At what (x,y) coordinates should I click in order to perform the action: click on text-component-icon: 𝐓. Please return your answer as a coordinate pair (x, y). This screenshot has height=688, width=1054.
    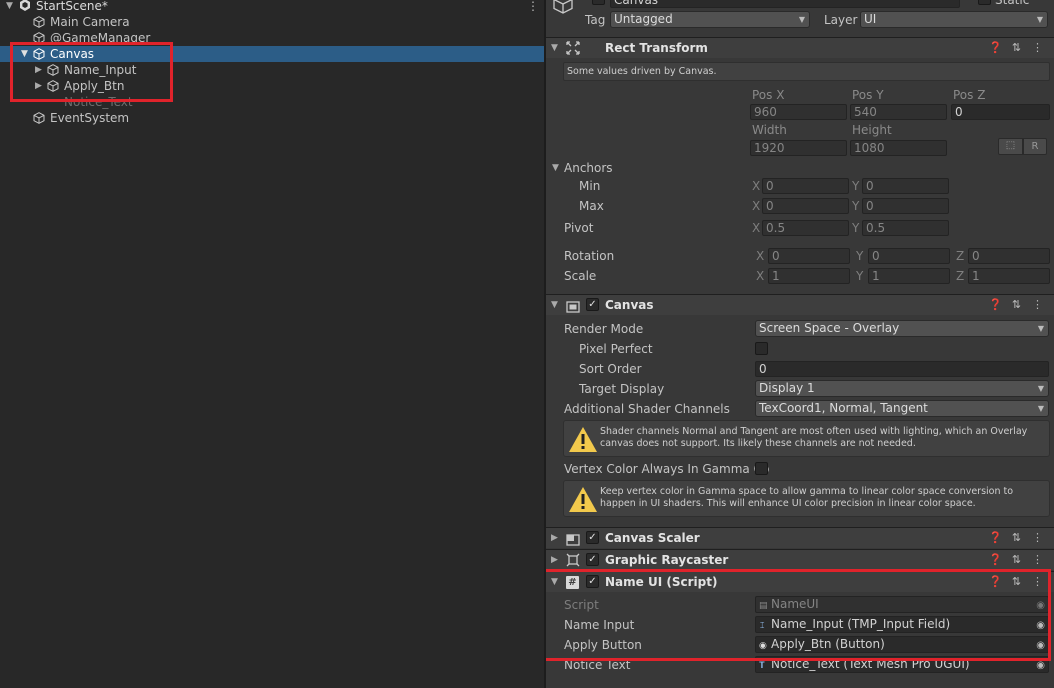
    Looking at the image, I should click on (762, 666).